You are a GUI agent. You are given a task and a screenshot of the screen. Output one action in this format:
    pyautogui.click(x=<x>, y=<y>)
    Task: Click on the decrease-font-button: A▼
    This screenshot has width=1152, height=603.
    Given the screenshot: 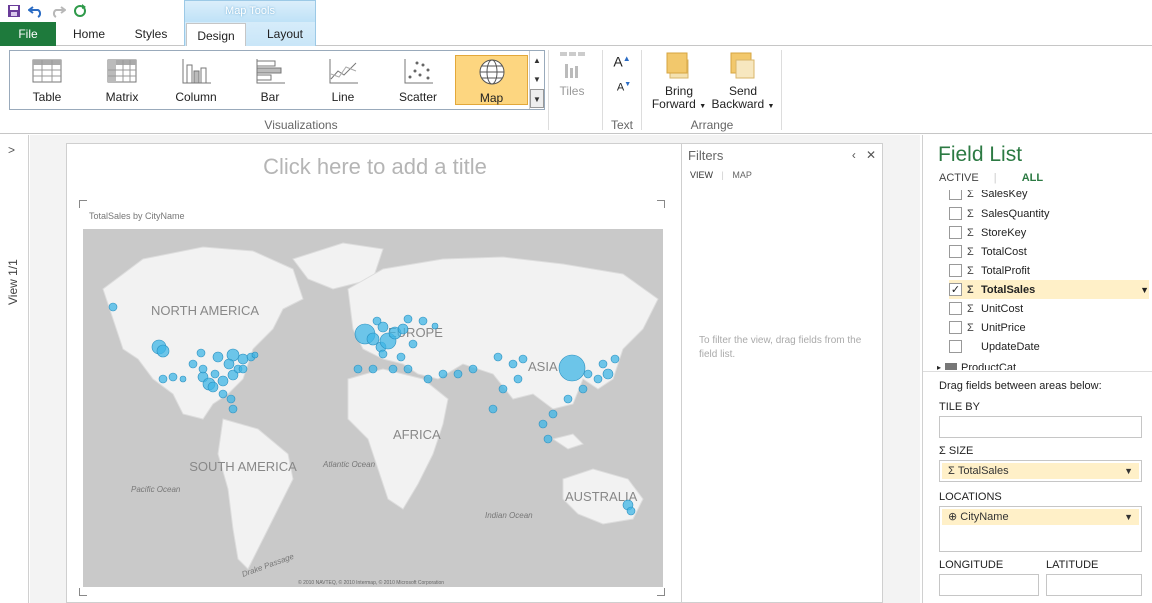 What is the action you would take?
    pyautogui.click(x=624, y=86)
    